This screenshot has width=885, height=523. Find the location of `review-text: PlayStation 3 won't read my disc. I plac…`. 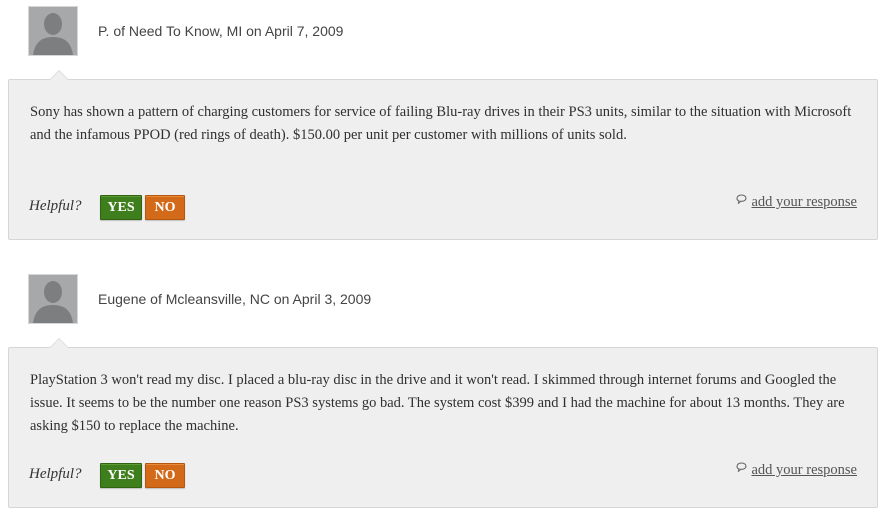

review-text: PlayStation 3 won't read my disc. I plac… is located at coordinates (437, 403).